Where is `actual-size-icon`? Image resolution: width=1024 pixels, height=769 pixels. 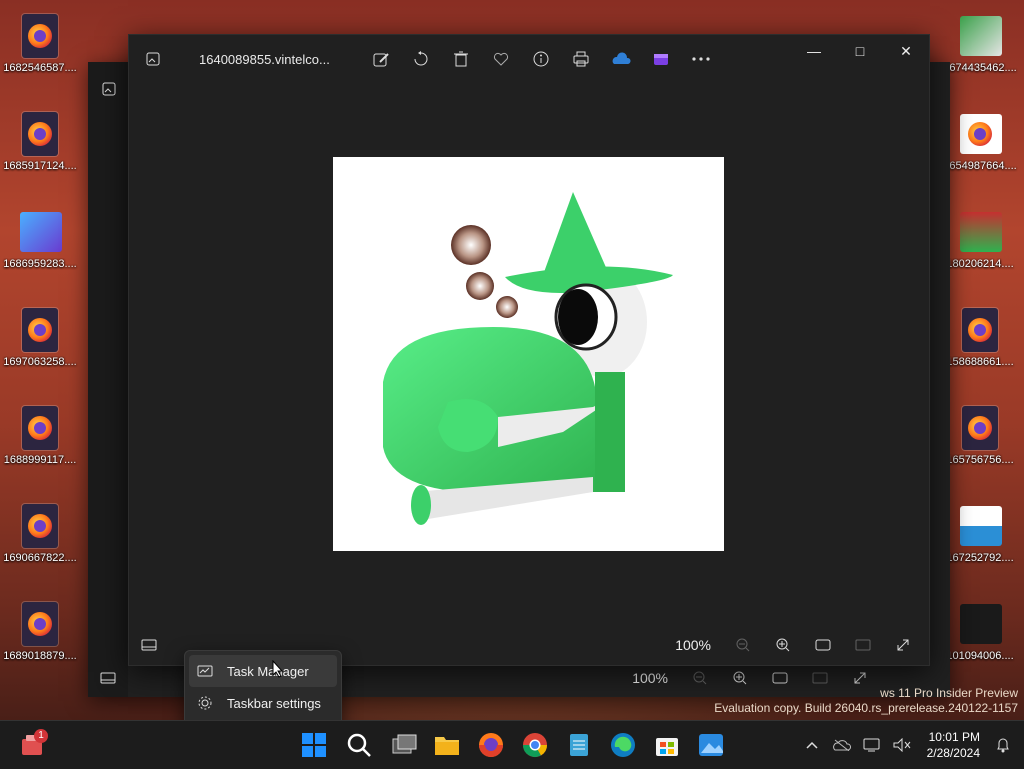
actual-size-icon is located at coordinates (863, 645).